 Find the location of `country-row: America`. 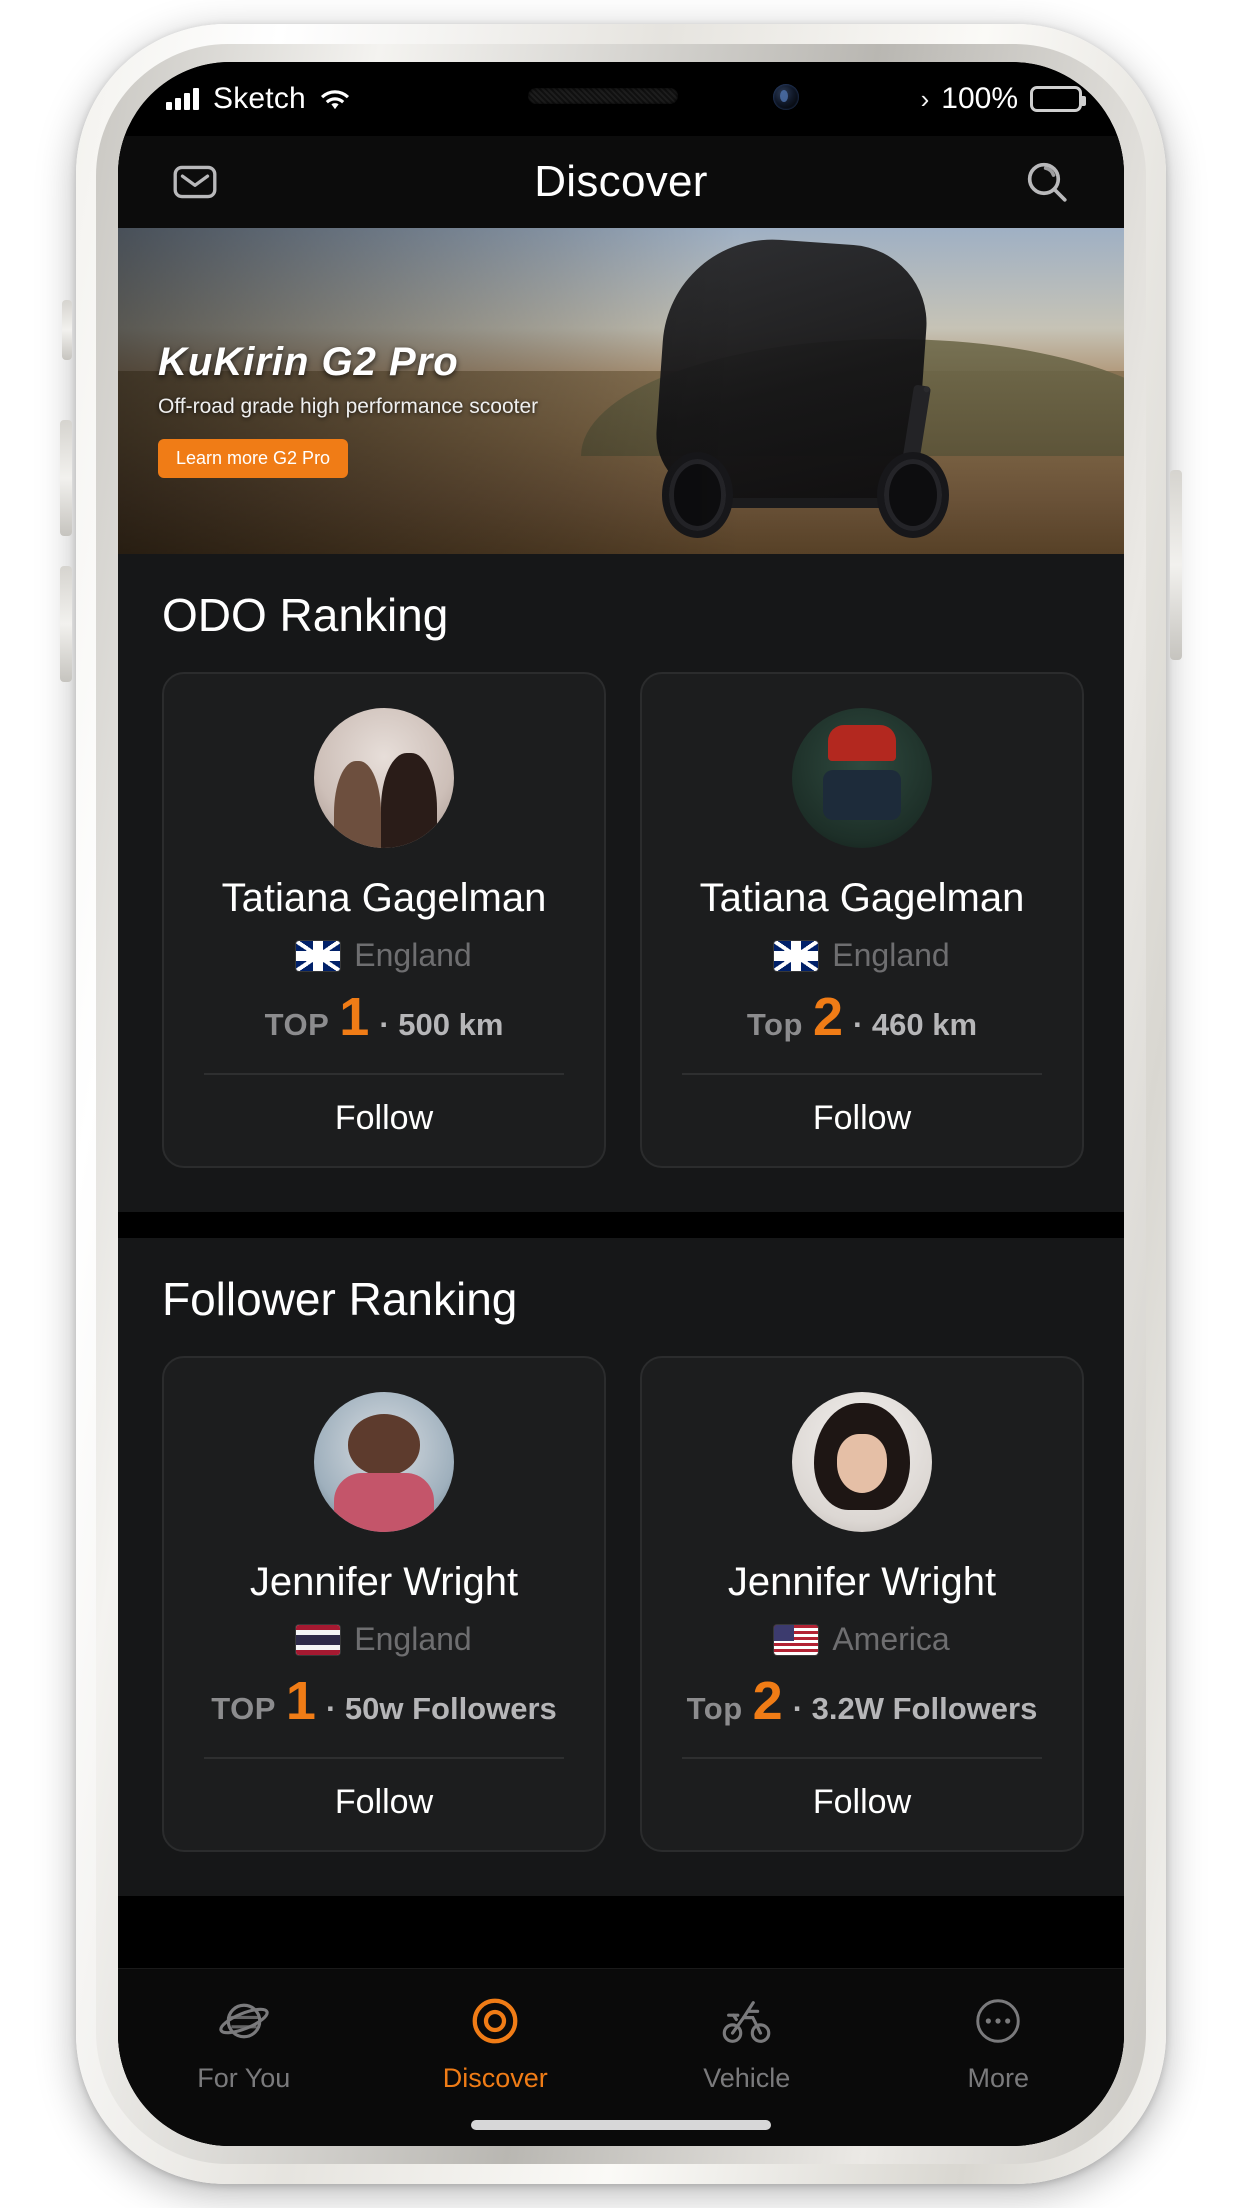

country-row: America is located at coordinates (862, 1639).